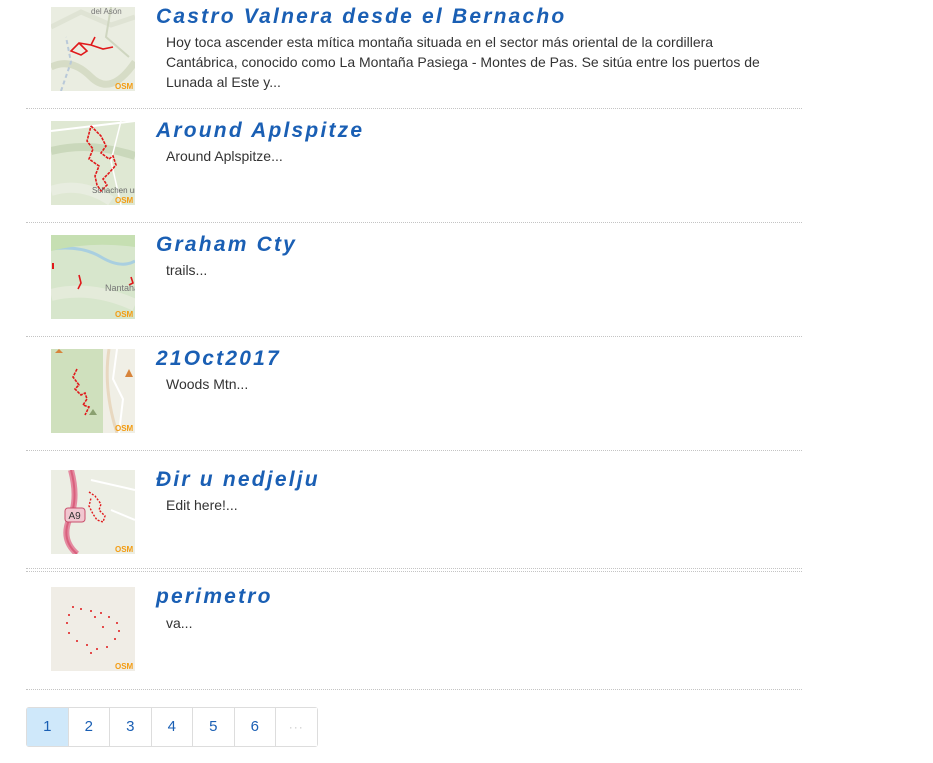 This screenshot has width=933, height=763. I want to click on page-1-button: 1, so click(48, 727).